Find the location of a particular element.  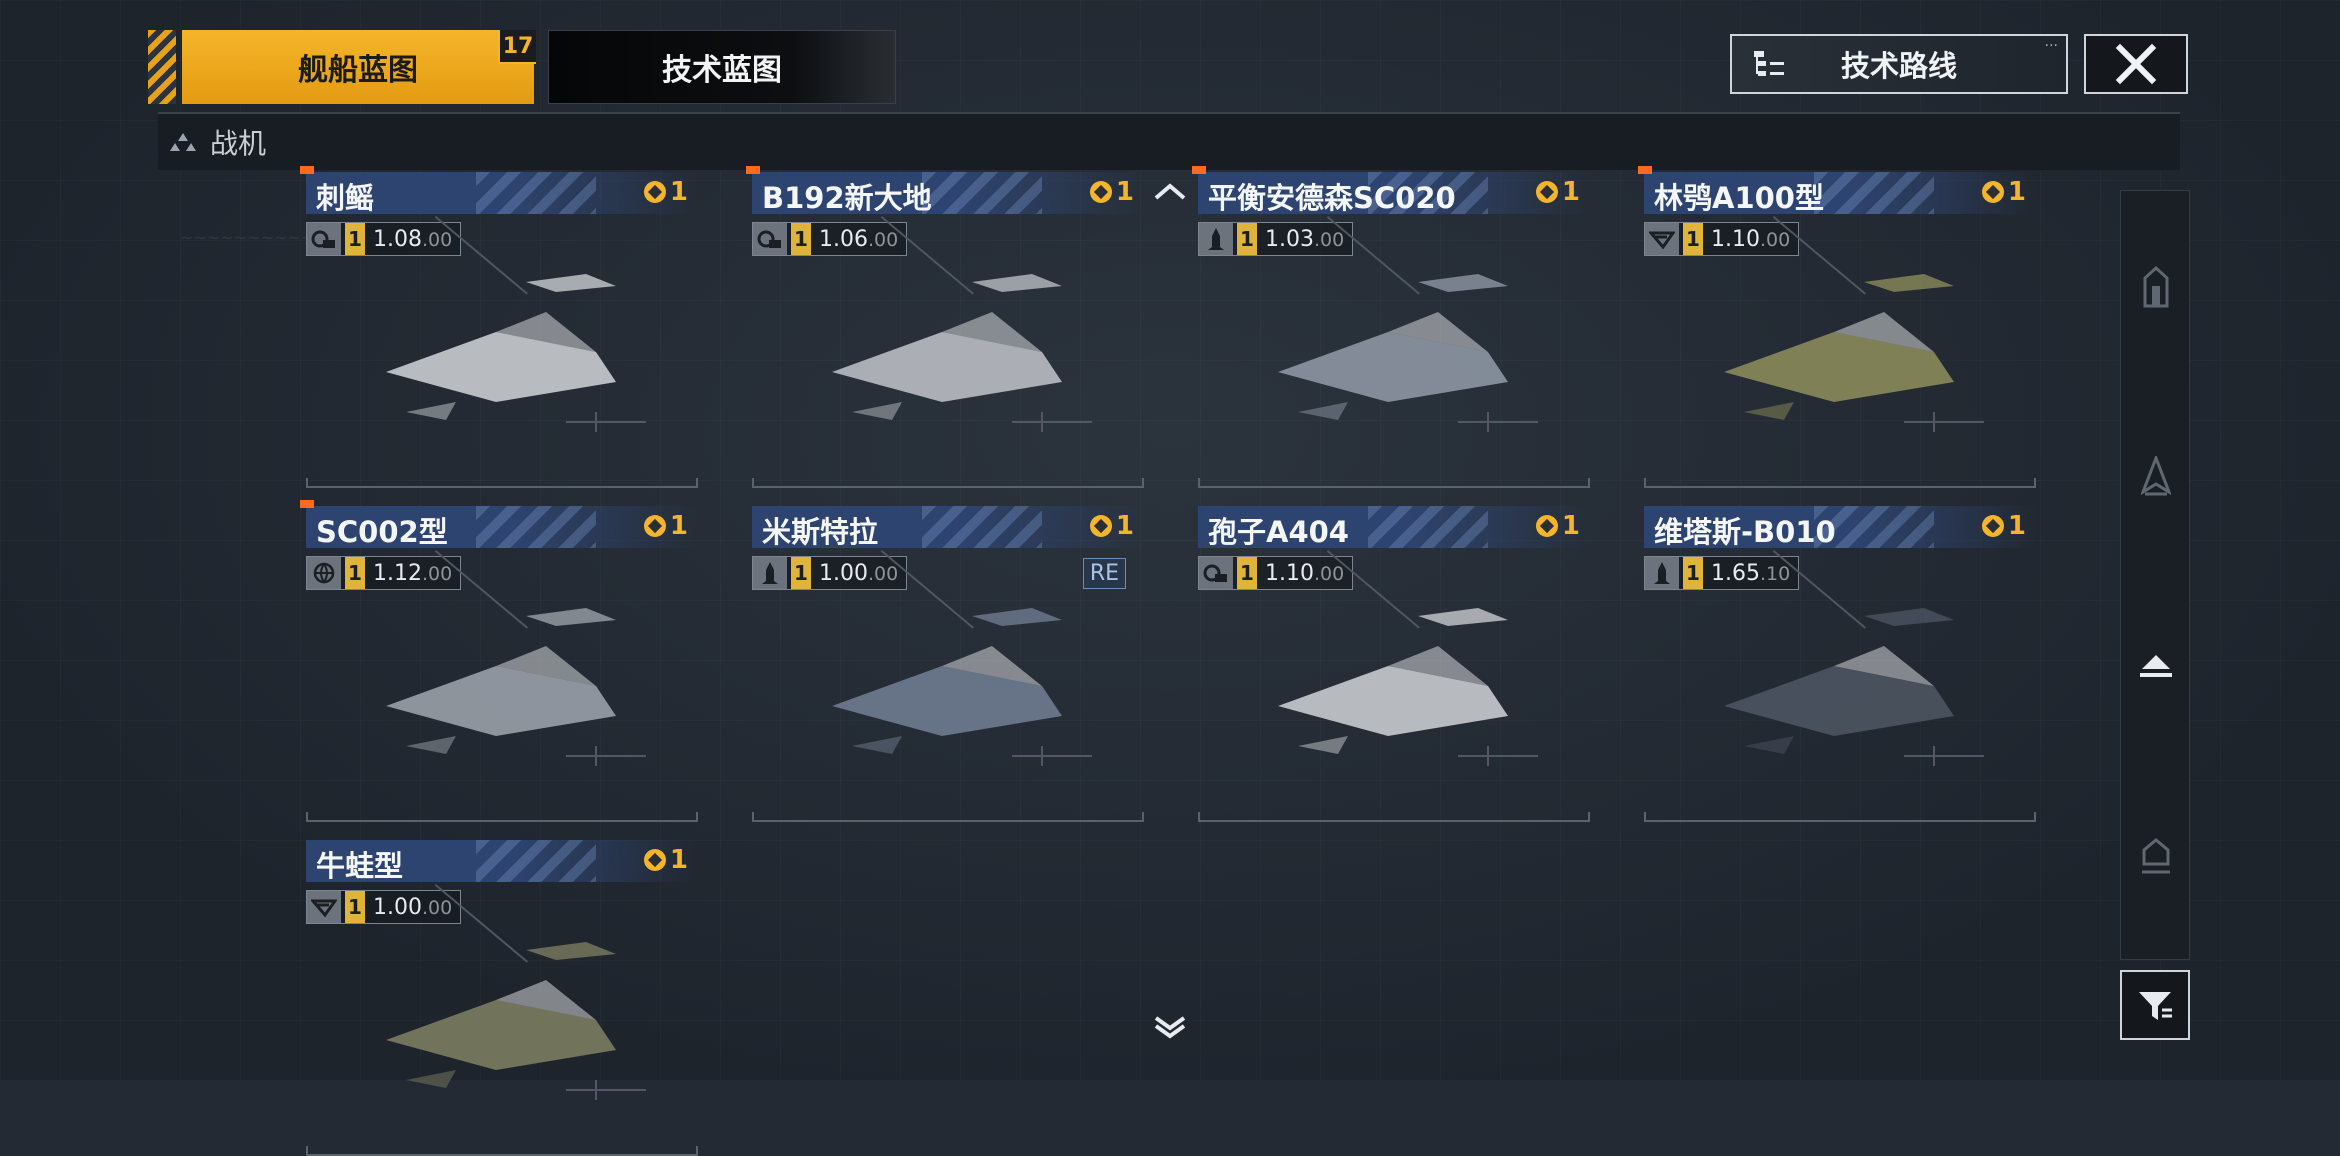

tab-ship-blueprints: 舰船蓝图 is located at coordinates (358, 67).